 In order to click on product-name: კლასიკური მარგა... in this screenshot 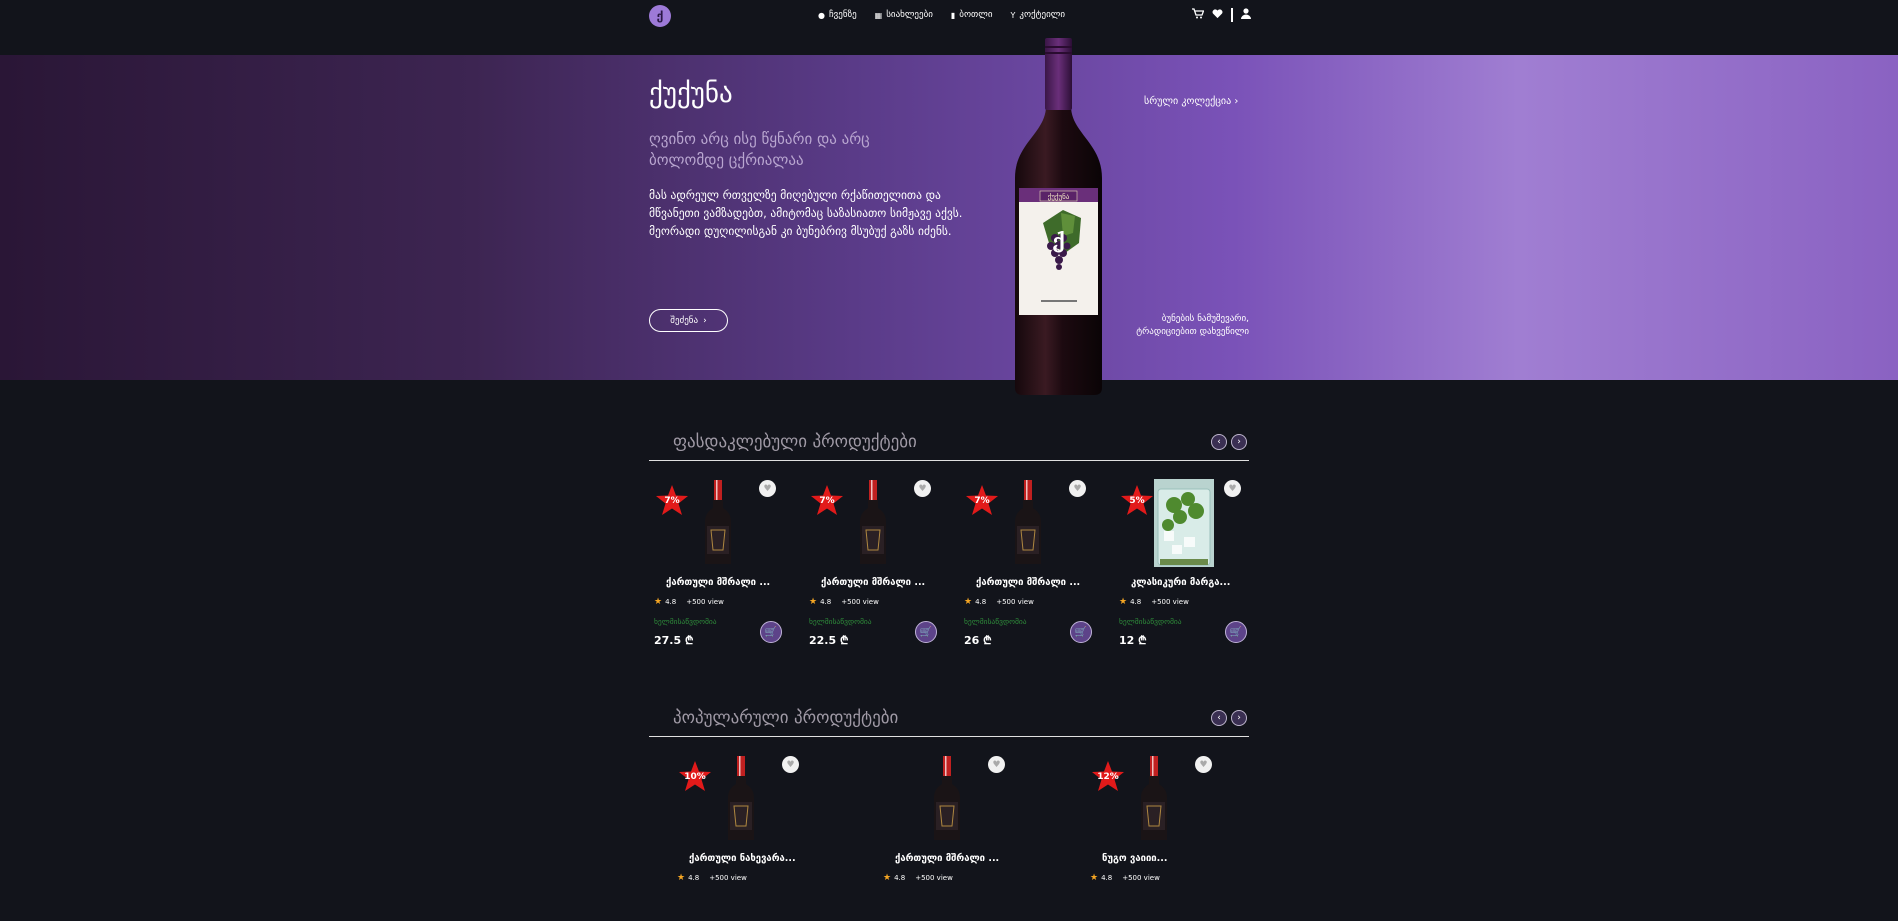, I will do `click(1181, 582)`.